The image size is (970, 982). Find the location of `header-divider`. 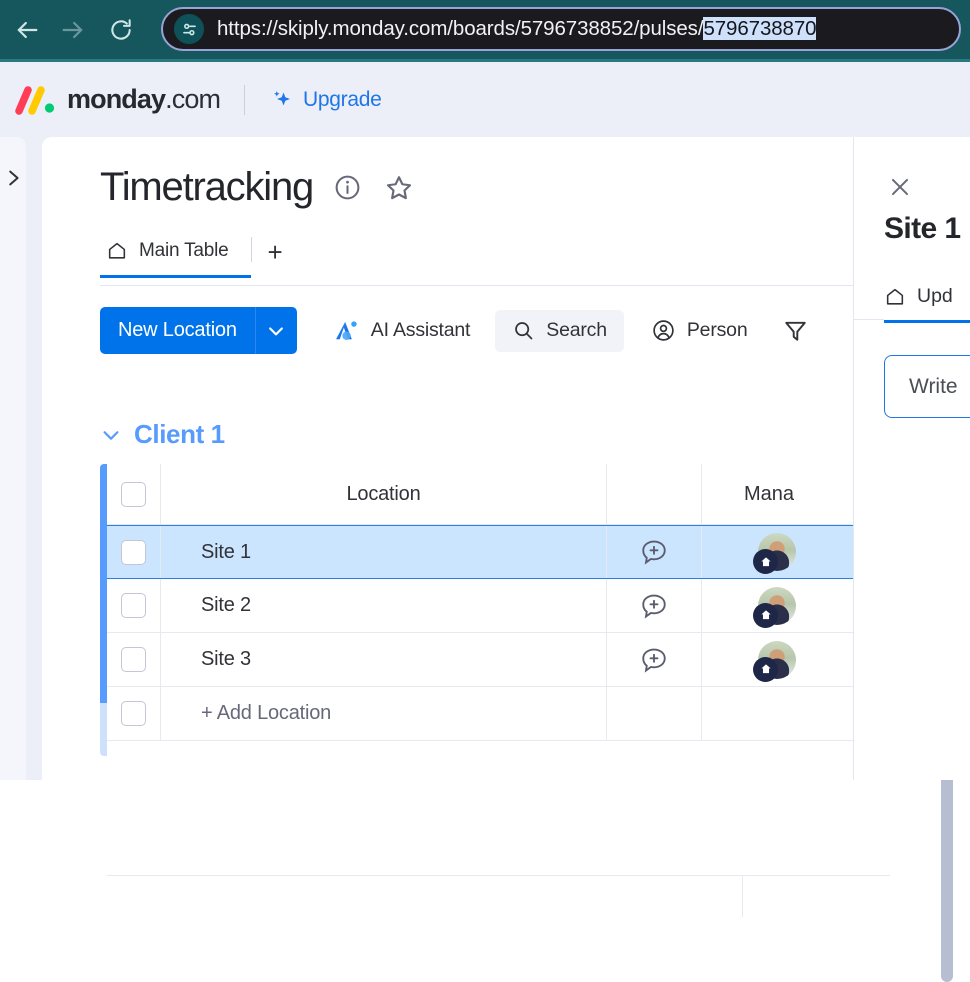

header-divider is located at coordinates (245, 99).